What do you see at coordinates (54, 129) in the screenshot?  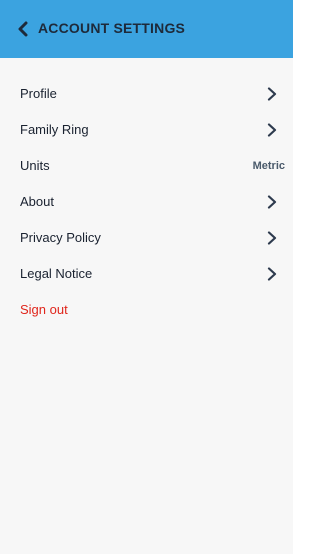 I see `menu-item-label: Family Ring` at bounding box center [54, 129].